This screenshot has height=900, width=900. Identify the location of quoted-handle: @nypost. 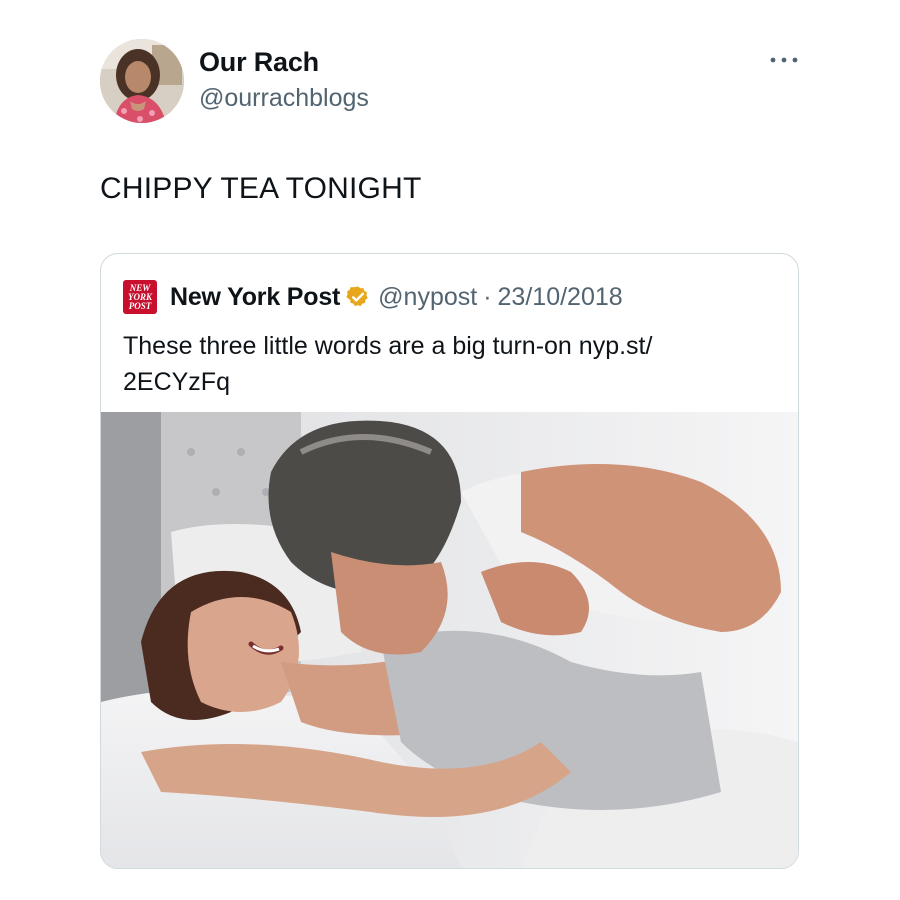
(427, 297).